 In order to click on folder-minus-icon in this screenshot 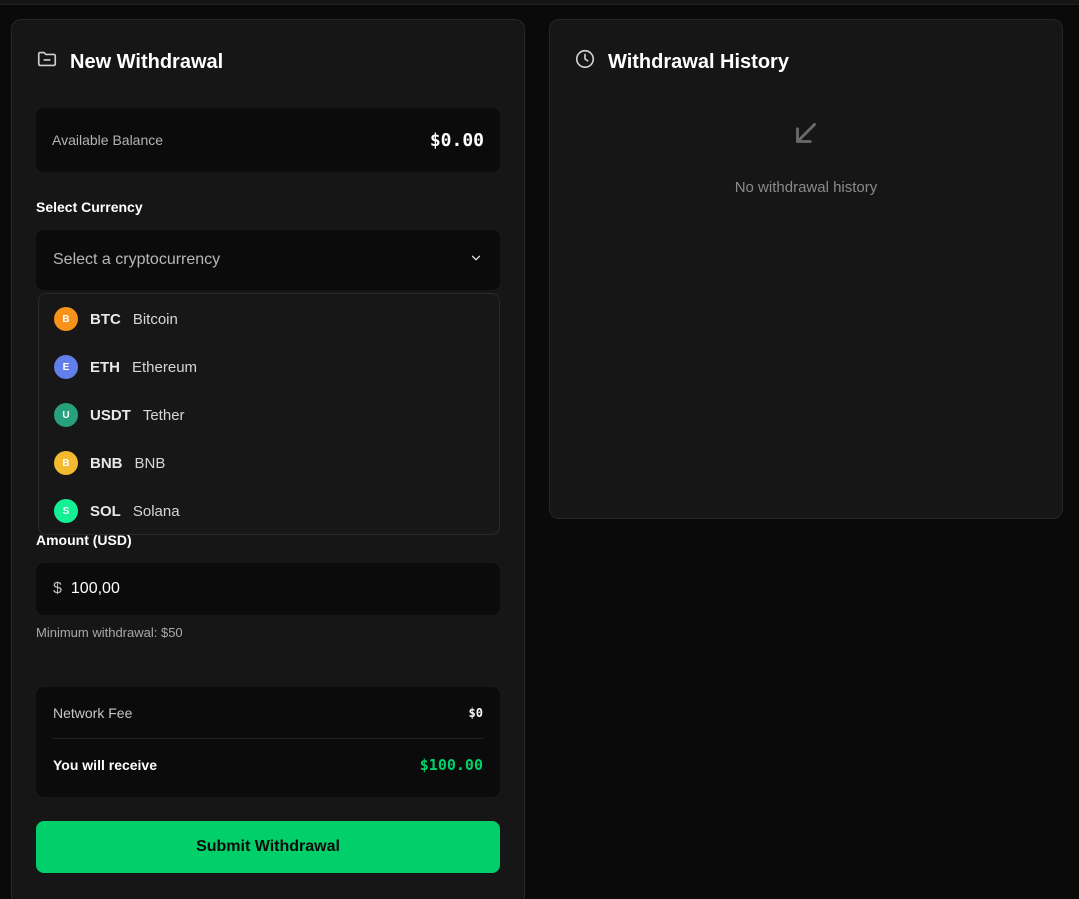, I will do `click(47, 62)`.